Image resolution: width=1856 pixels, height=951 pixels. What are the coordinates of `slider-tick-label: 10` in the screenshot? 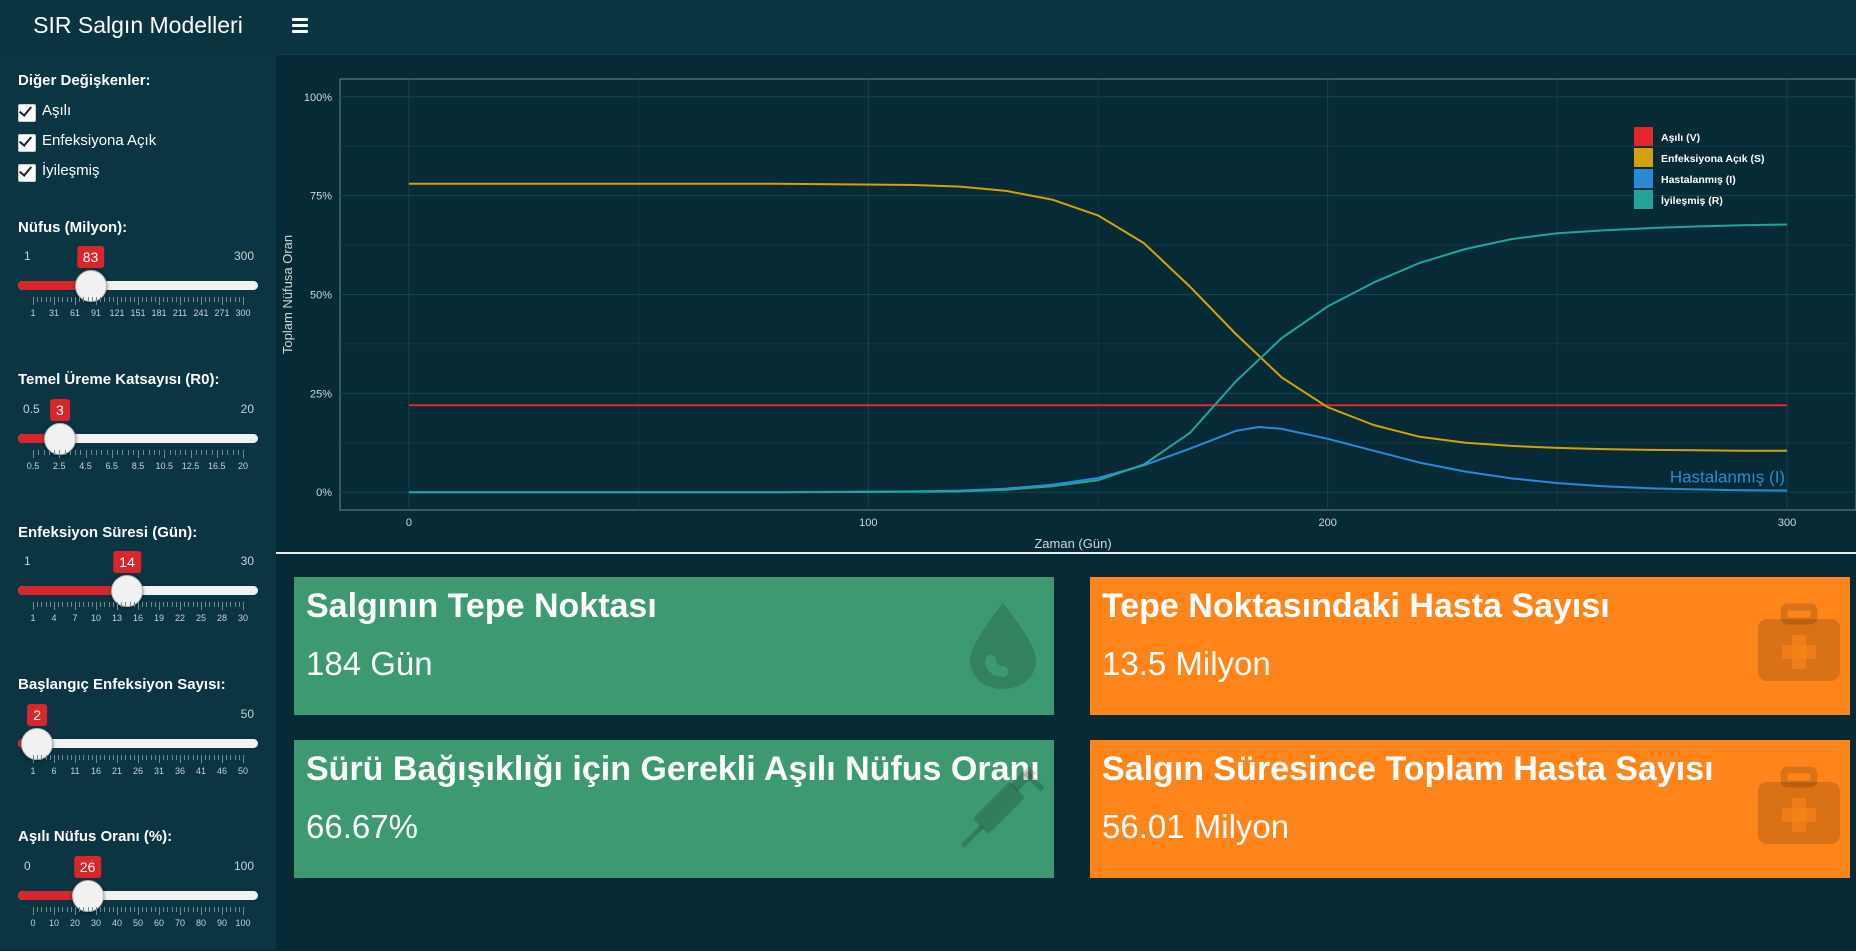 It's located at (96, 618).